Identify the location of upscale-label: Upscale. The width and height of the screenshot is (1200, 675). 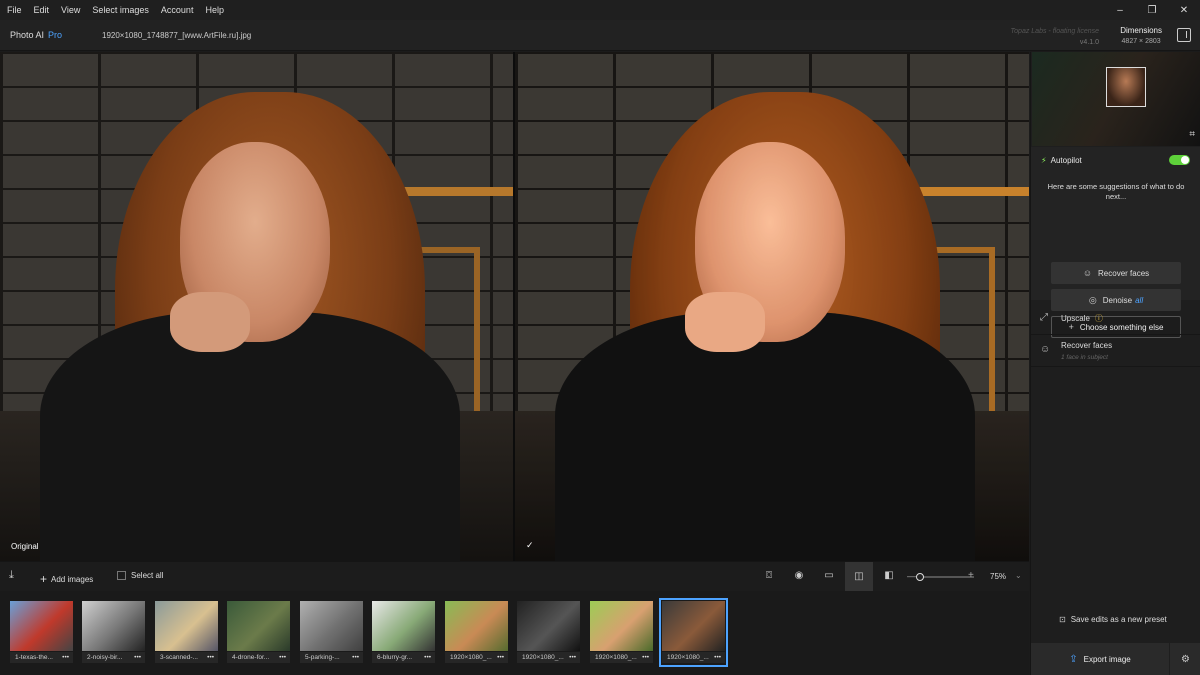
(1075, 318).